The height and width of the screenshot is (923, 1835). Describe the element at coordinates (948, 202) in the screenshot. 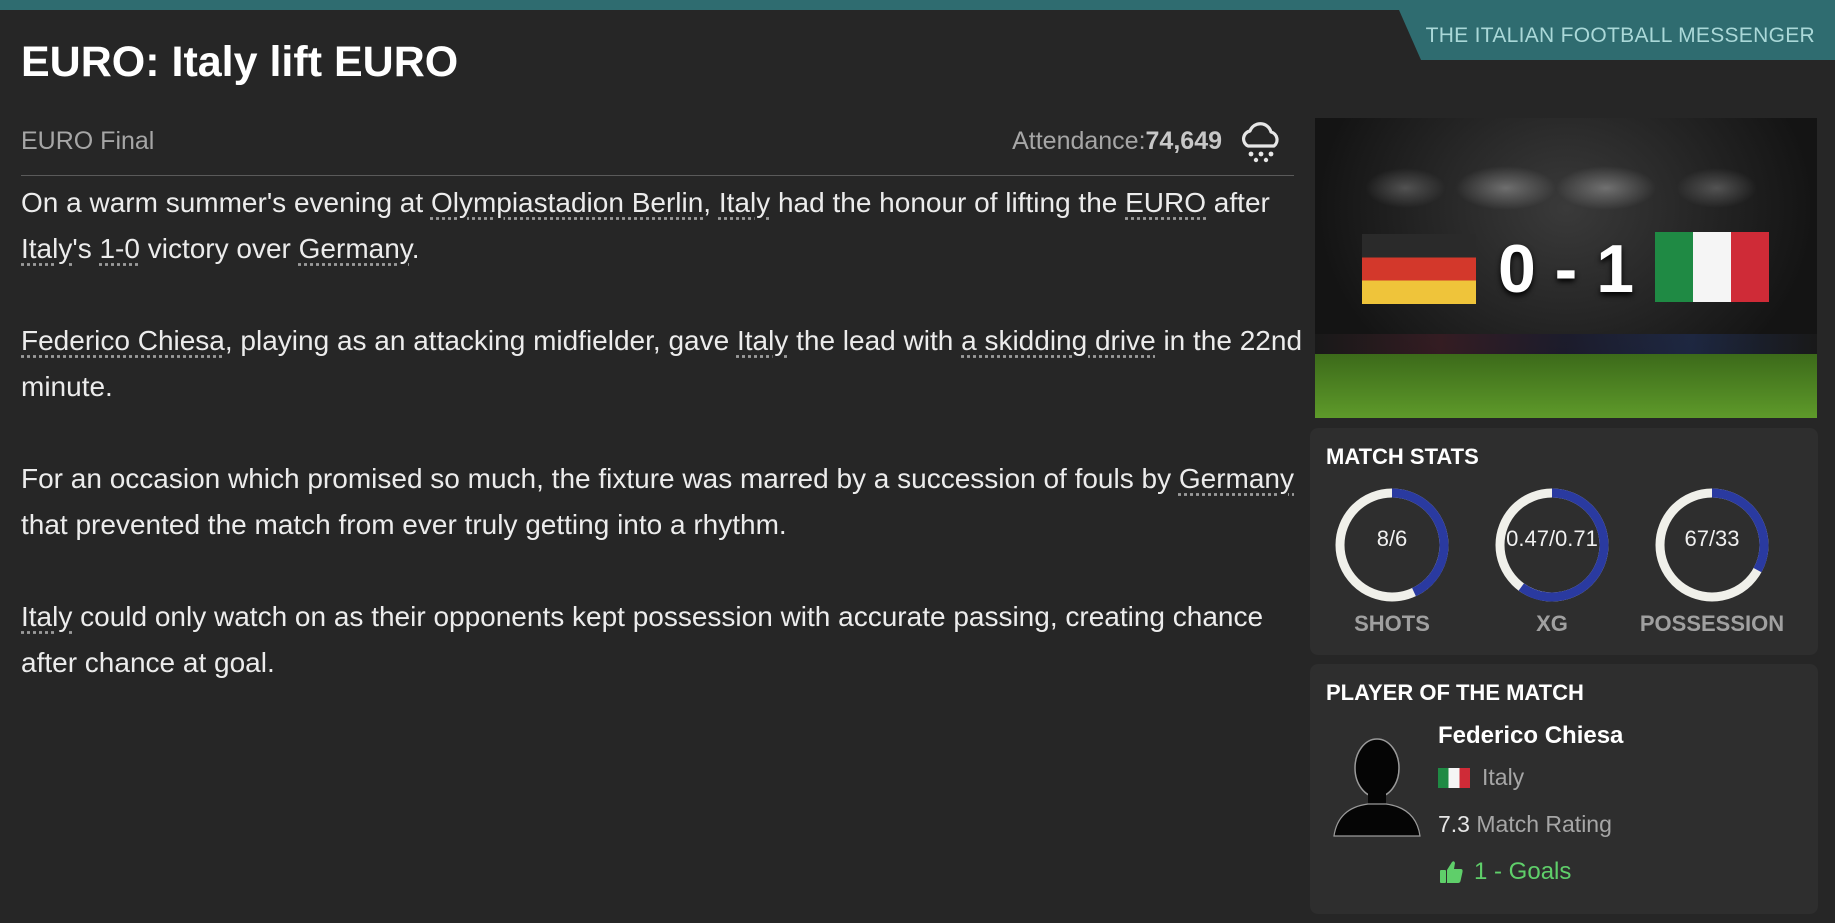

I see `text: had the honour of lifting the` at that location.